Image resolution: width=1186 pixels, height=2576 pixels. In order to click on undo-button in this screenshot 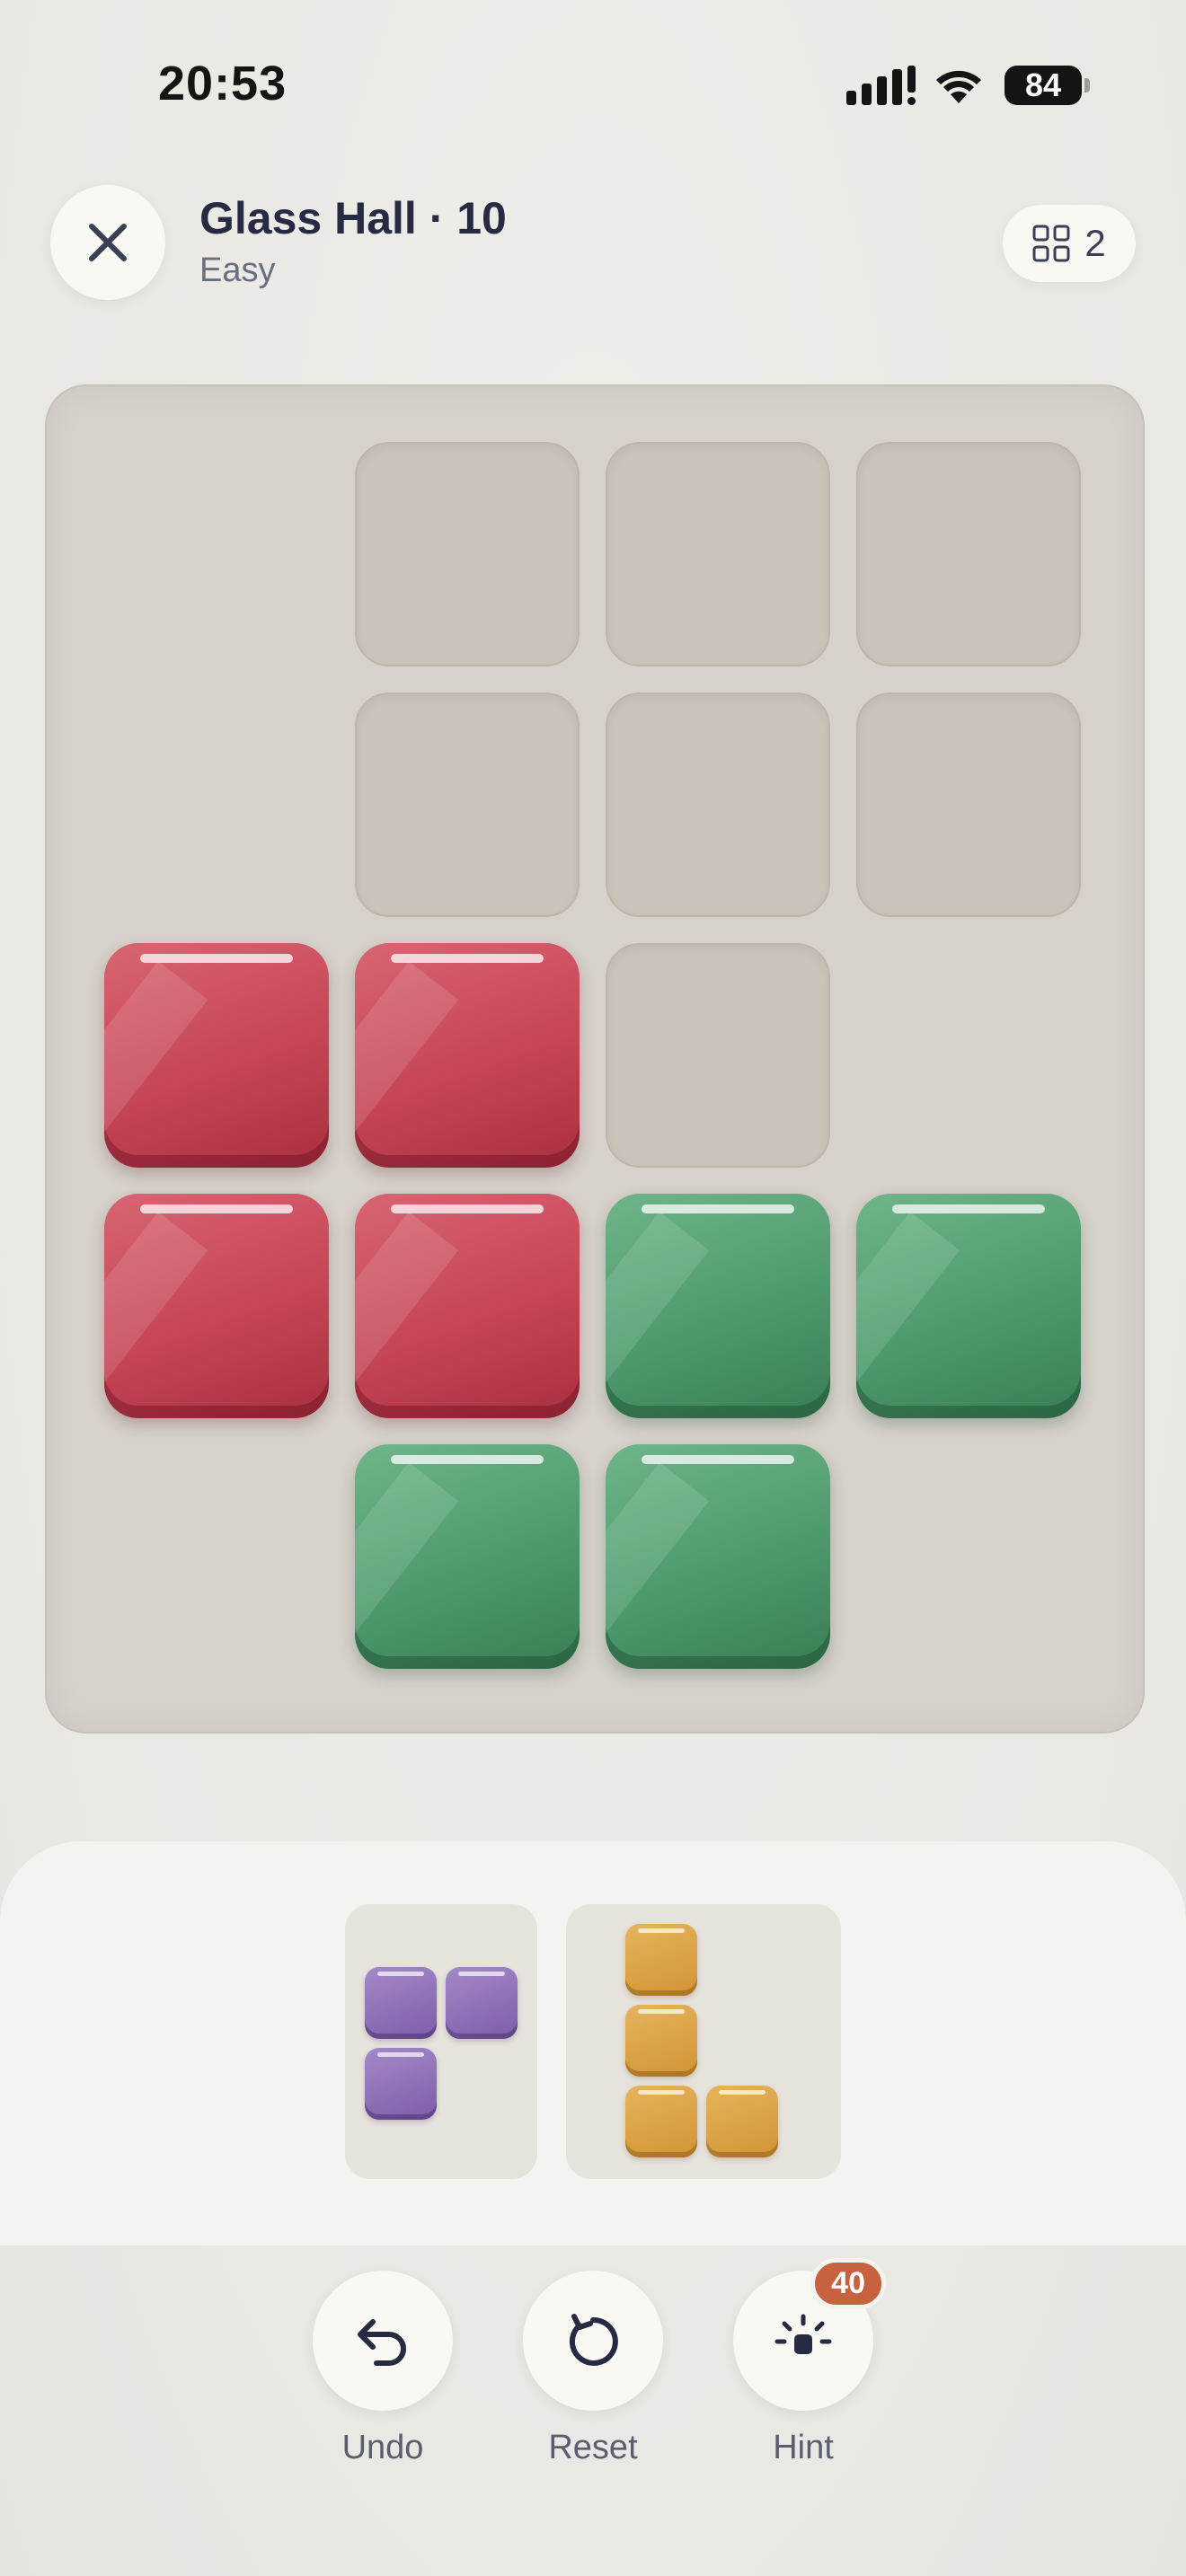, I will do `click(383, 2341)`.